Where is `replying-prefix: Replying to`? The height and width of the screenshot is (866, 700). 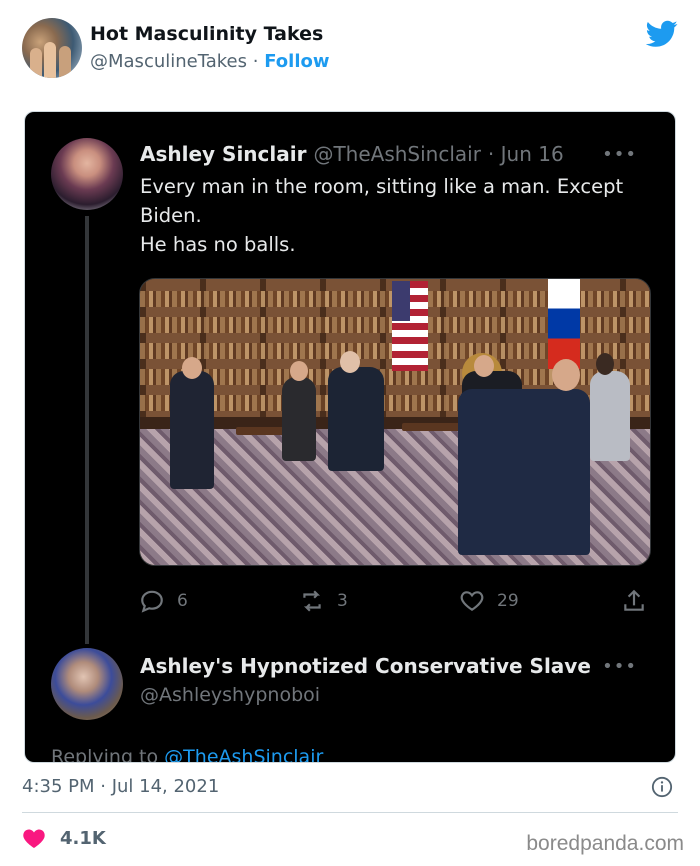 replying-prefix: Replying to is located at coordinates (105, 754).